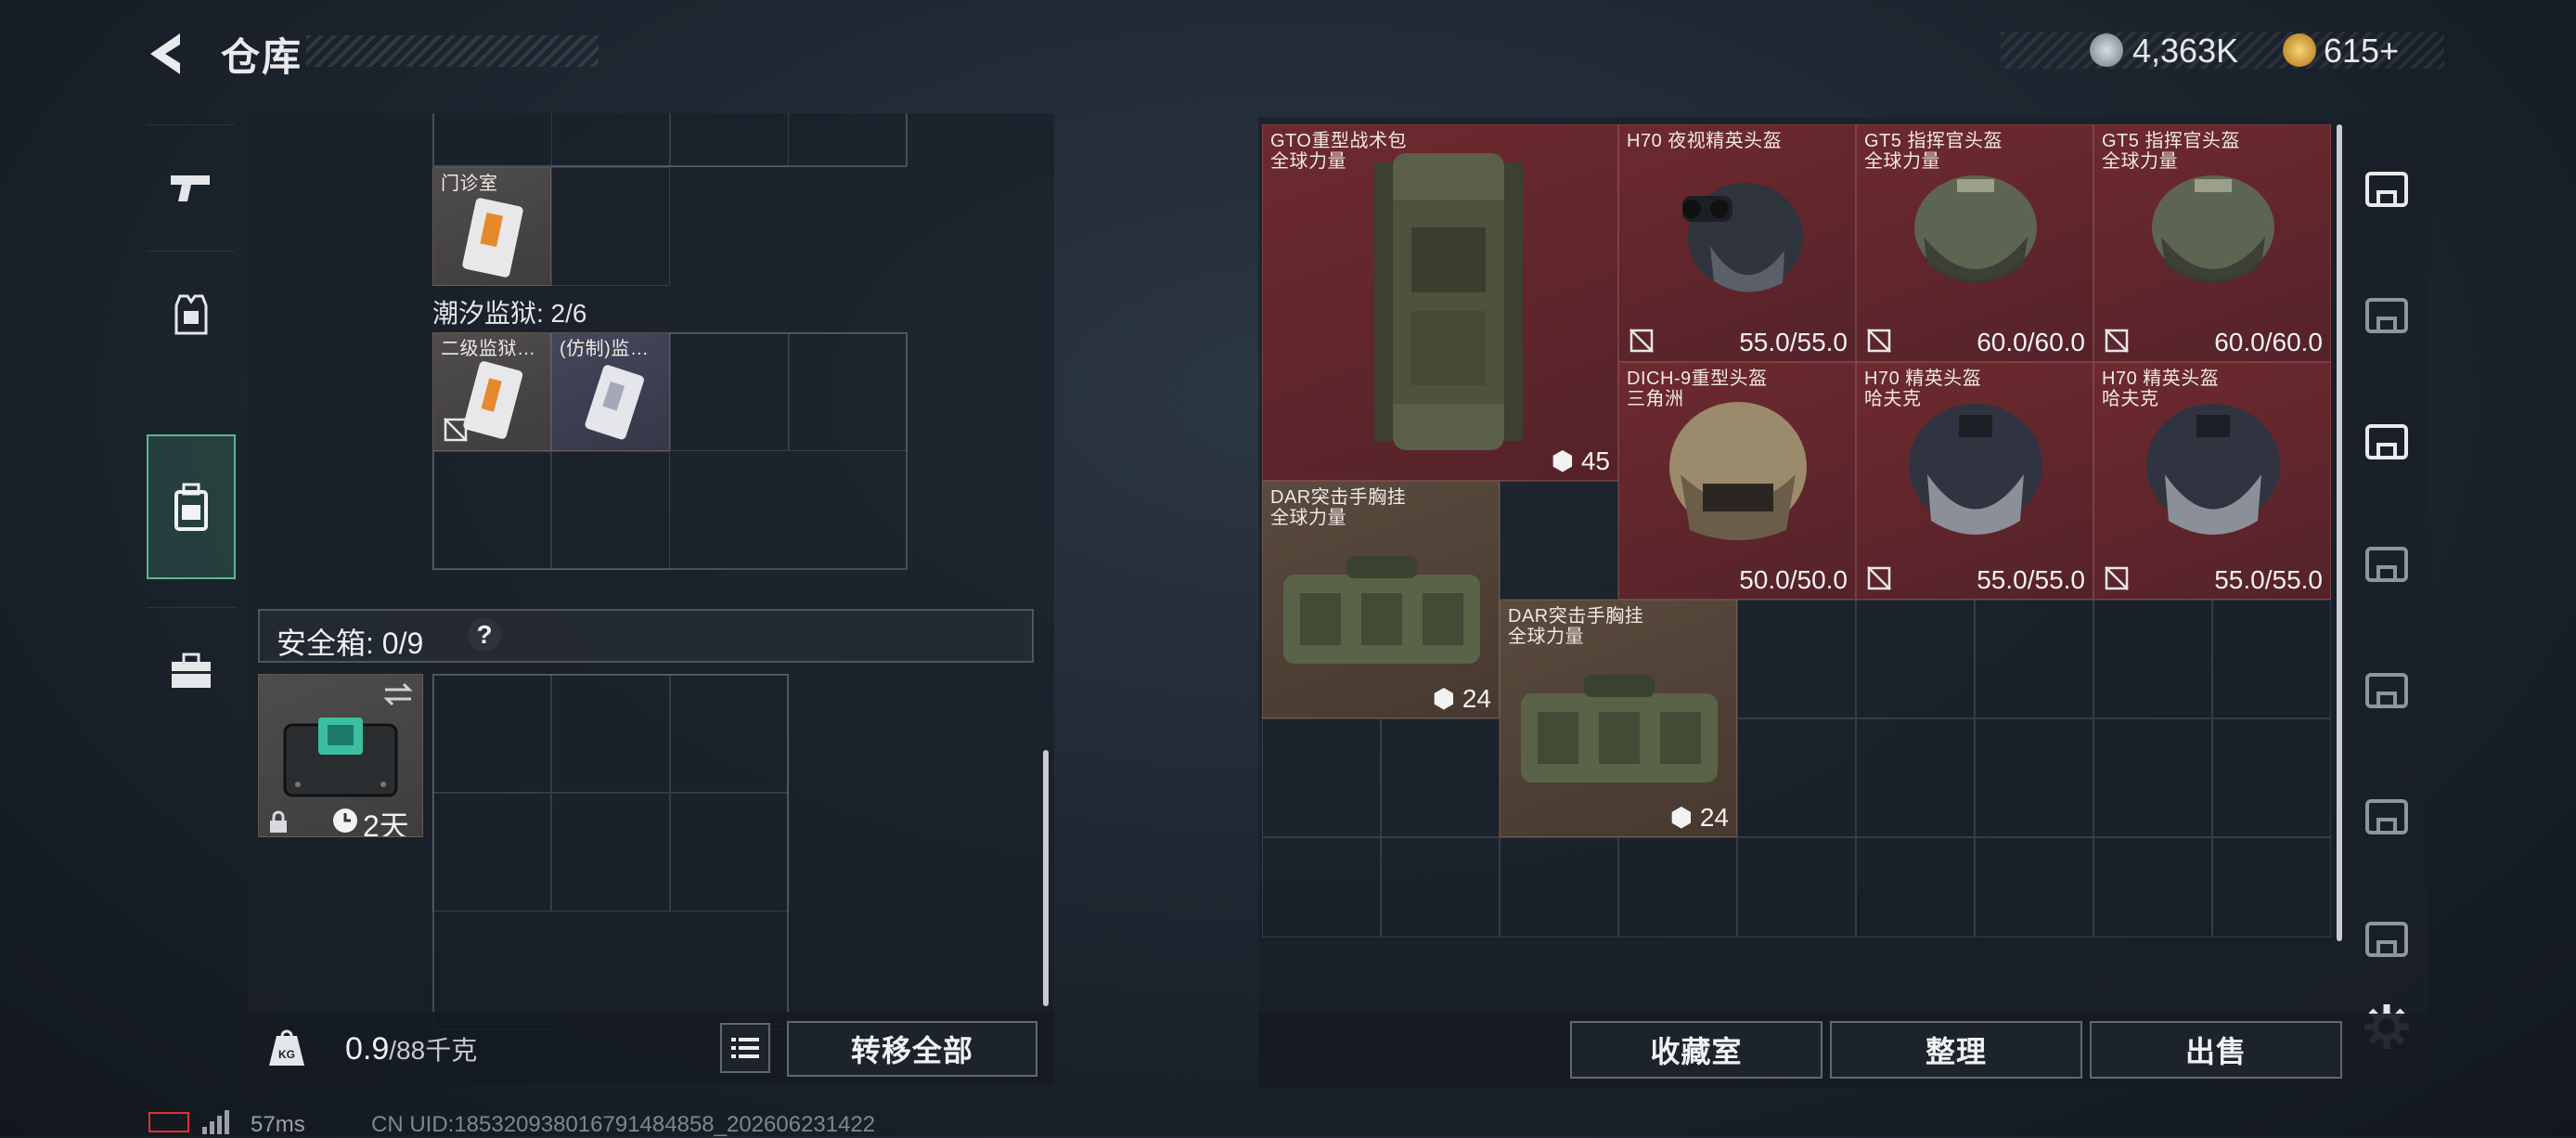 This screenshot has width=2576, height=1138. What do you see at coordinates (1697, 379) in the screenshot?
I see `item-name-text: DICH-9重型头盔` at bounding box center [1697, 379].